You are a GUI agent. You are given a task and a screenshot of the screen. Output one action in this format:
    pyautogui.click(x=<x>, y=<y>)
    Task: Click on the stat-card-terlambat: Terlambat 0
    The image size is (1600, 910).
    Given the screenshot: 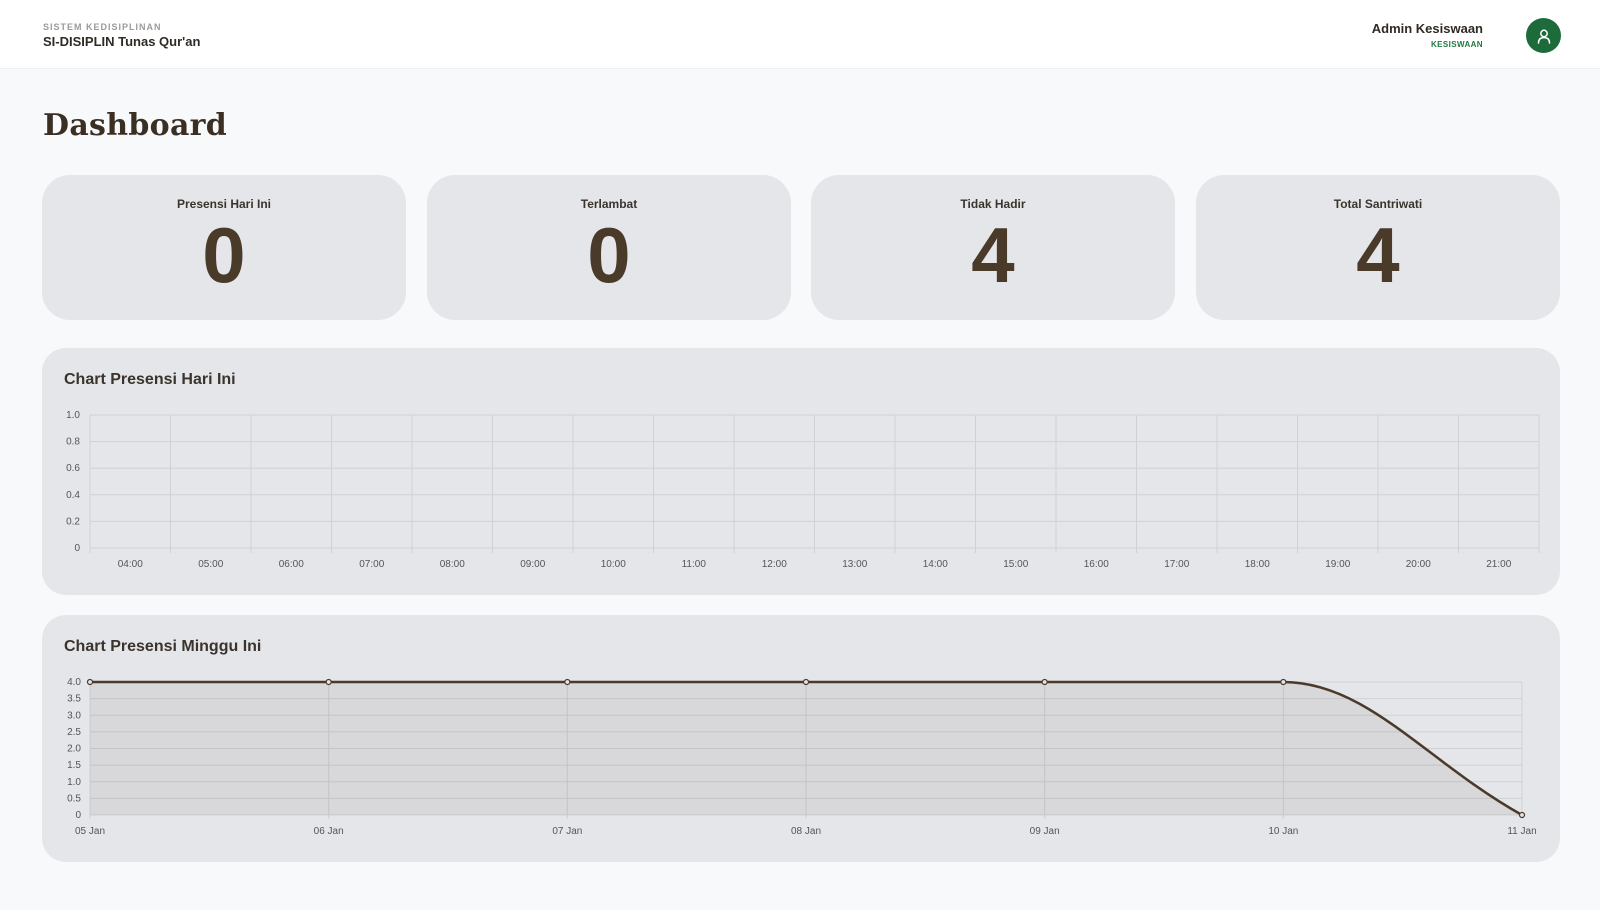 What is the action you would take?
    pyautogui.click(x=609, y=247)
    